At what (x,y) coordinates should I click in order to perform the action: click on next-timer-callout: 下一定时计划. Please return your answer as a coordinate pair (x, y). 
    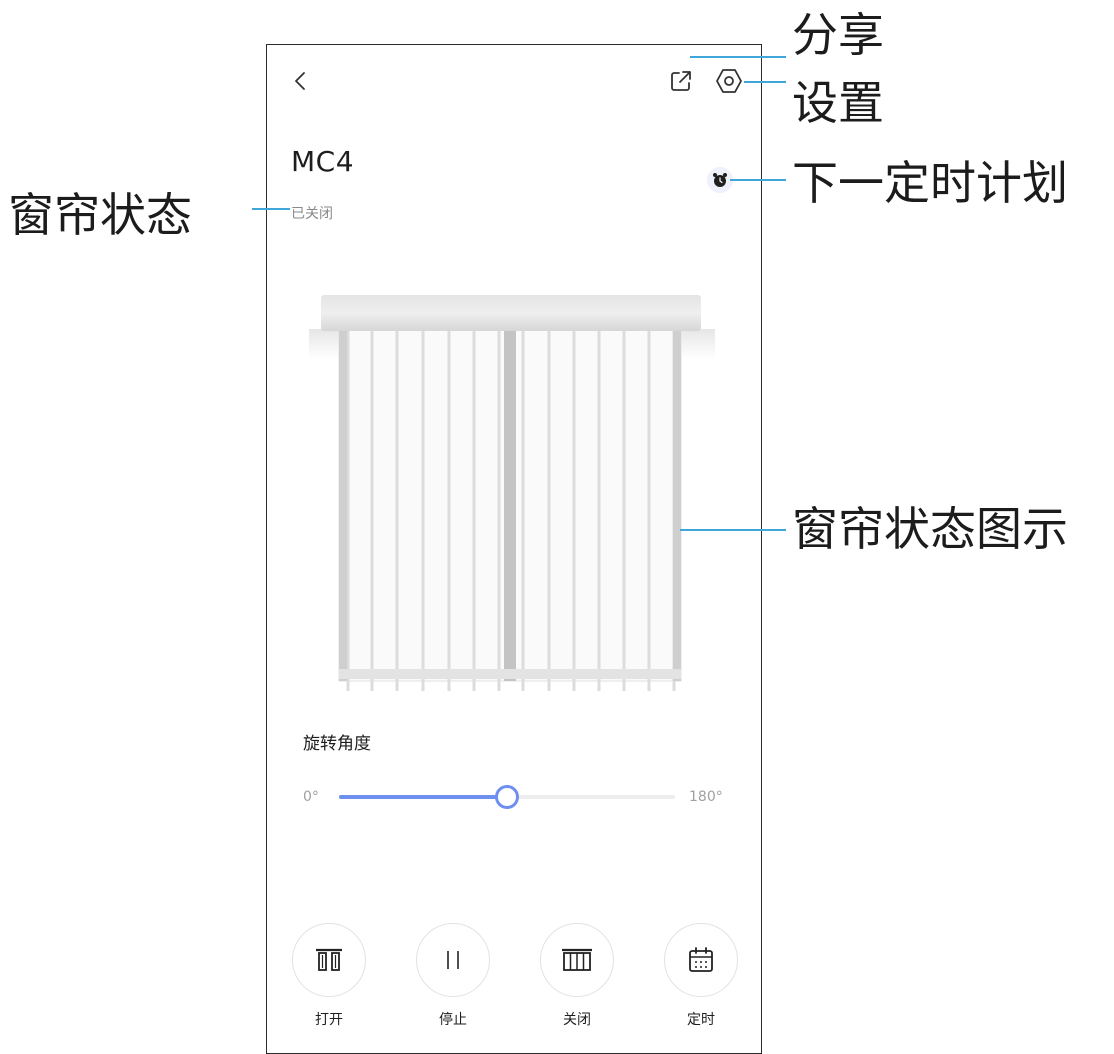
    Looking at the image, I should click on (930, 183).